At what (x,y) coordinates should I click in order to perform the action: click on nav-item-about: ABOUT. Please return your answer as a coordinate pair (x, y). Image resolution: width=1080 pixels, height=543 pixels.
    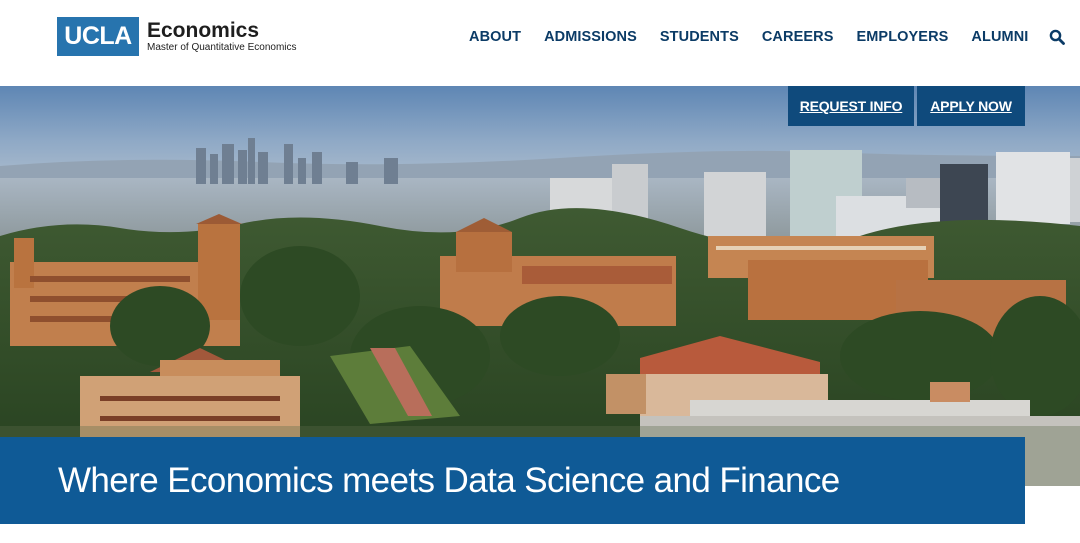
    Looking at the image, I should click on (495, 37).